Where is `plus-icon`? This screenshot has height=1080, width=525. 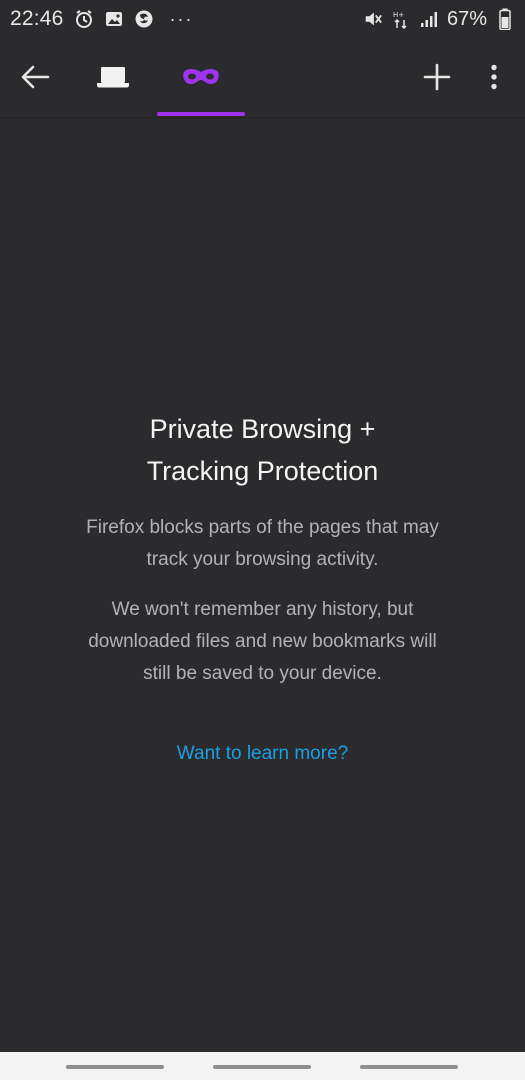
plus-icon is located at coordinates (437, 77).